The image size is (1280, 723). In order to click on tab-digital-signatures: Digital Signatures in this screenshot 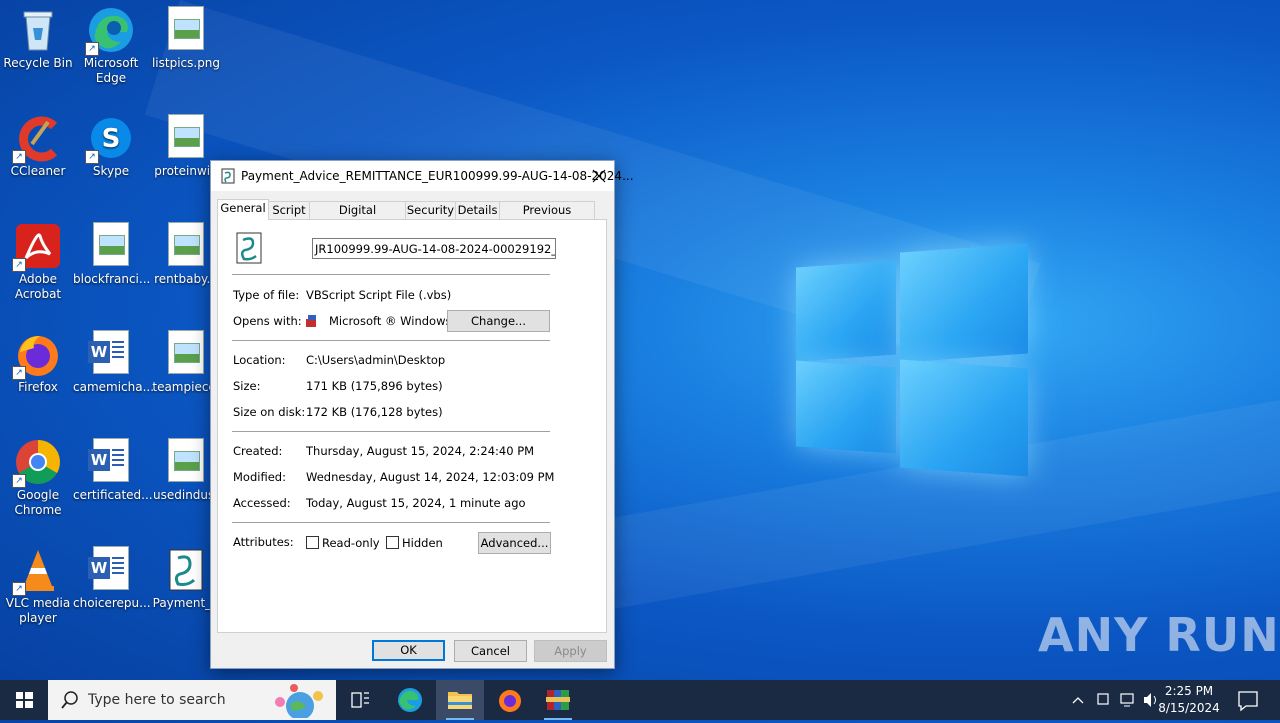, I will do `click(357, 217)`.